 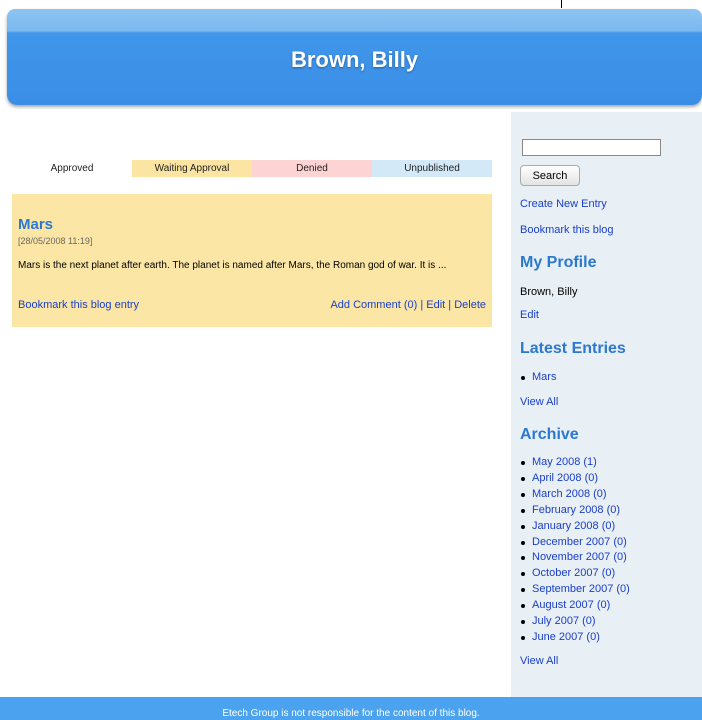 I want to click on page-header: Brown, Billy, so click(x=354, y=57).